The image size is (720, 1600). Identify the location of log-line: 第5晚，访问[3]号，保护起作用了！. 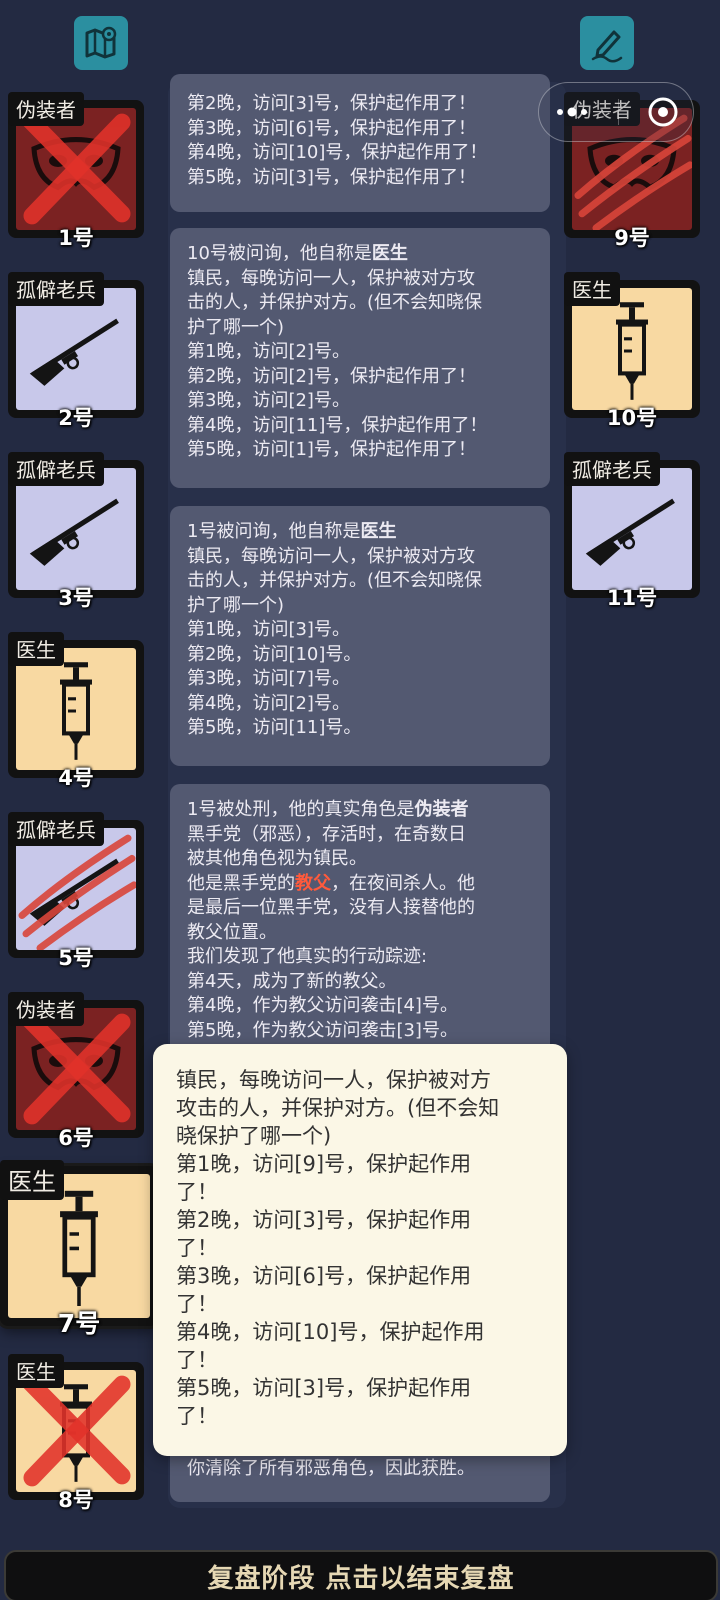
(331, 177).